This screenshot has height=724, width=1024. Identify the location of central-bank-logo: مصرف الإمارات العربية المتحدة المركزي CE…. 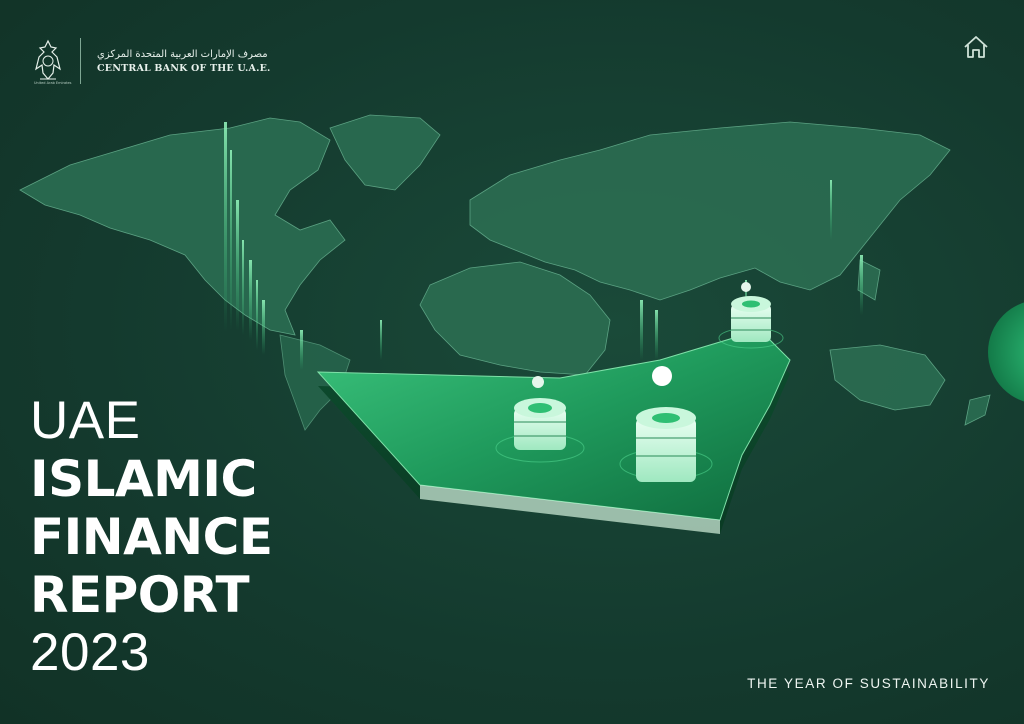
(152, 61).